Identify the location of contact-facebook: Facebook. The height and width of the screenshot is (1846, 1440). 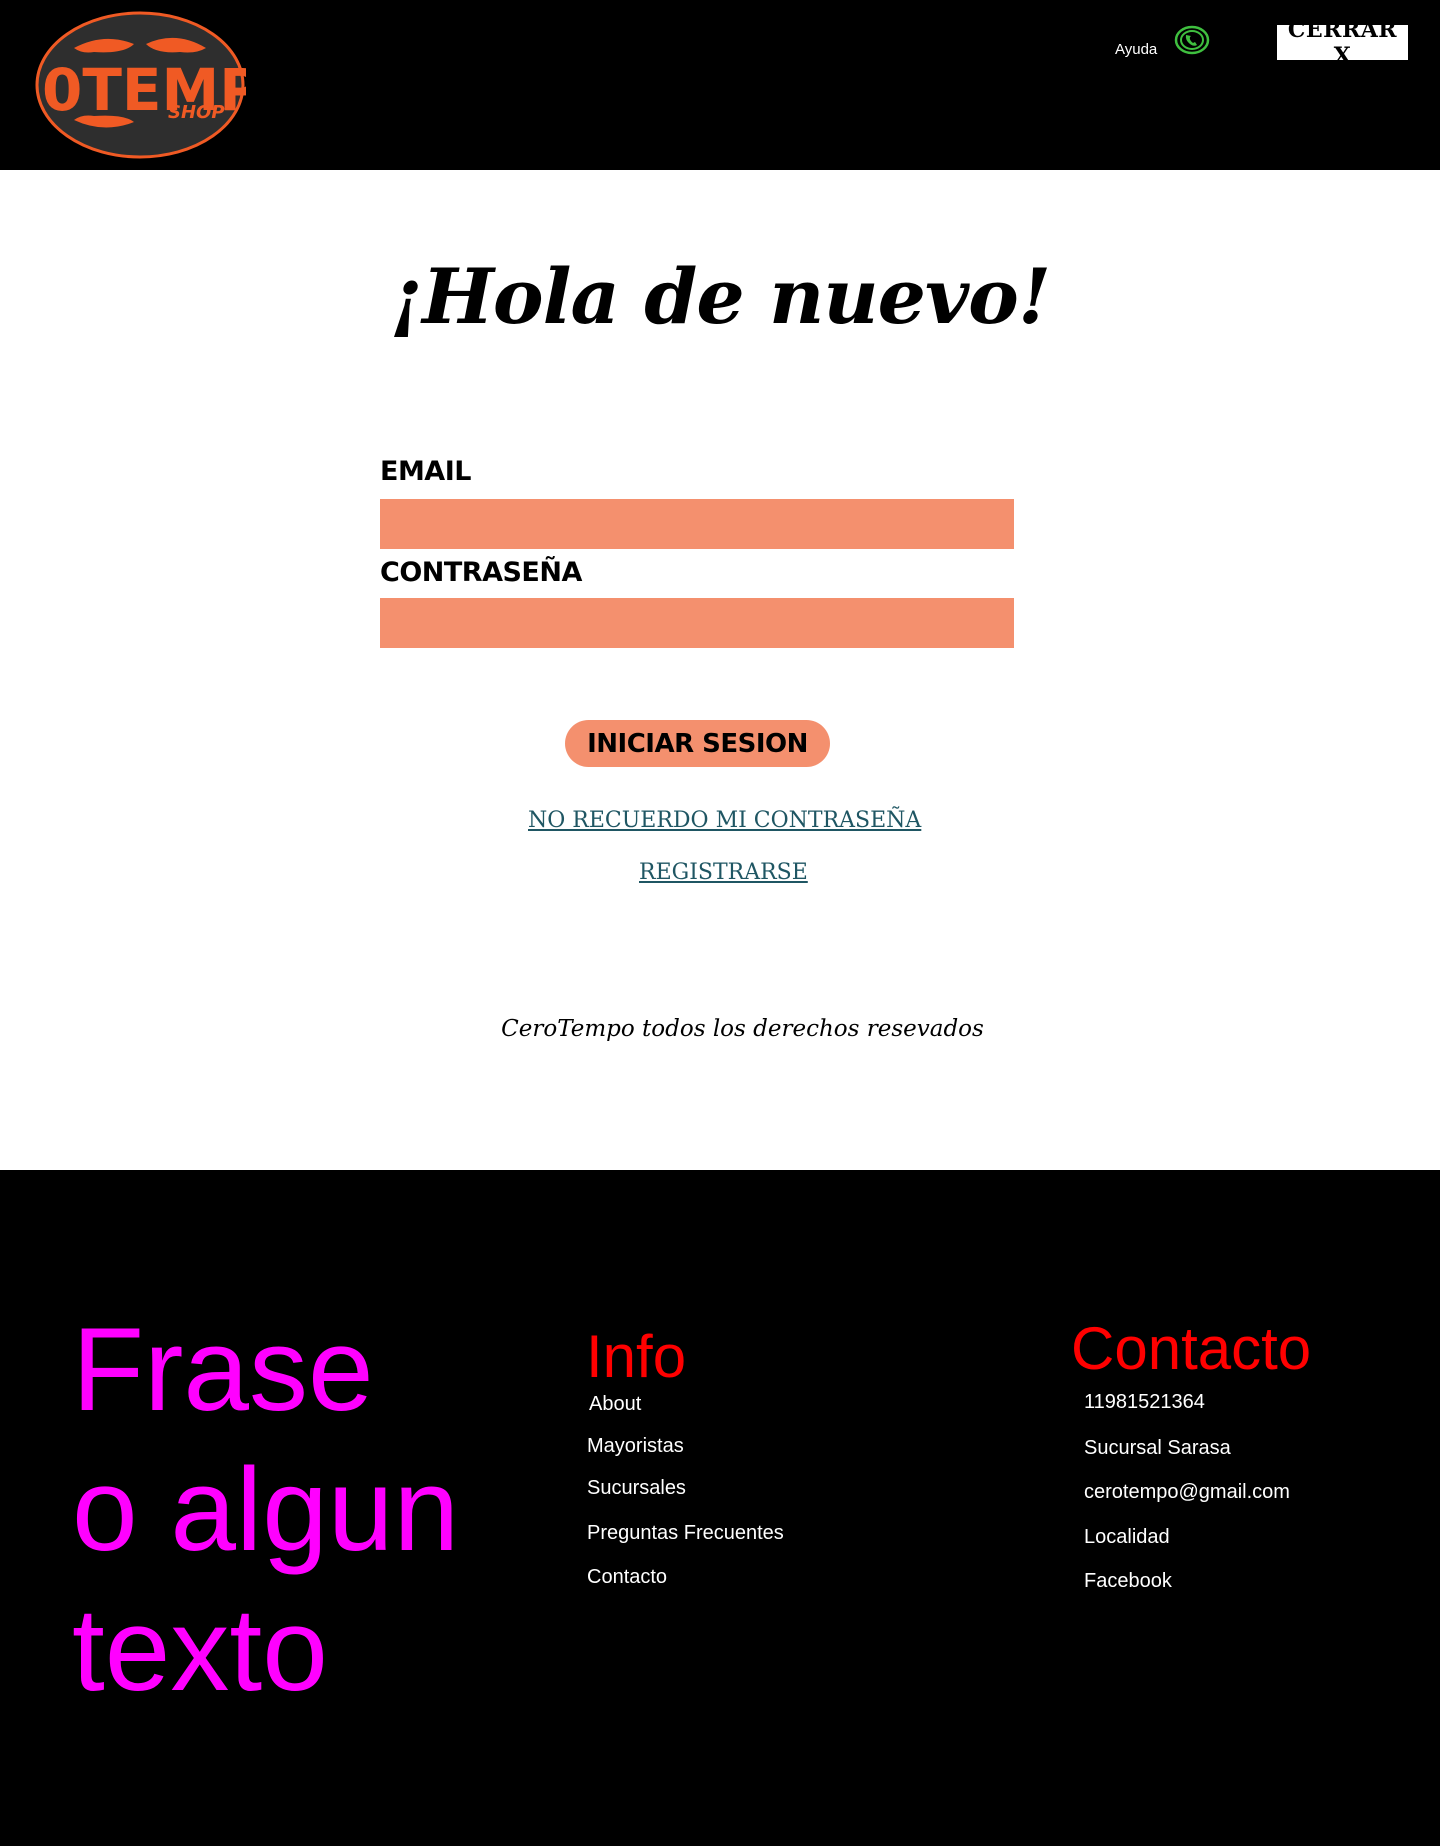
(1128, 1581).